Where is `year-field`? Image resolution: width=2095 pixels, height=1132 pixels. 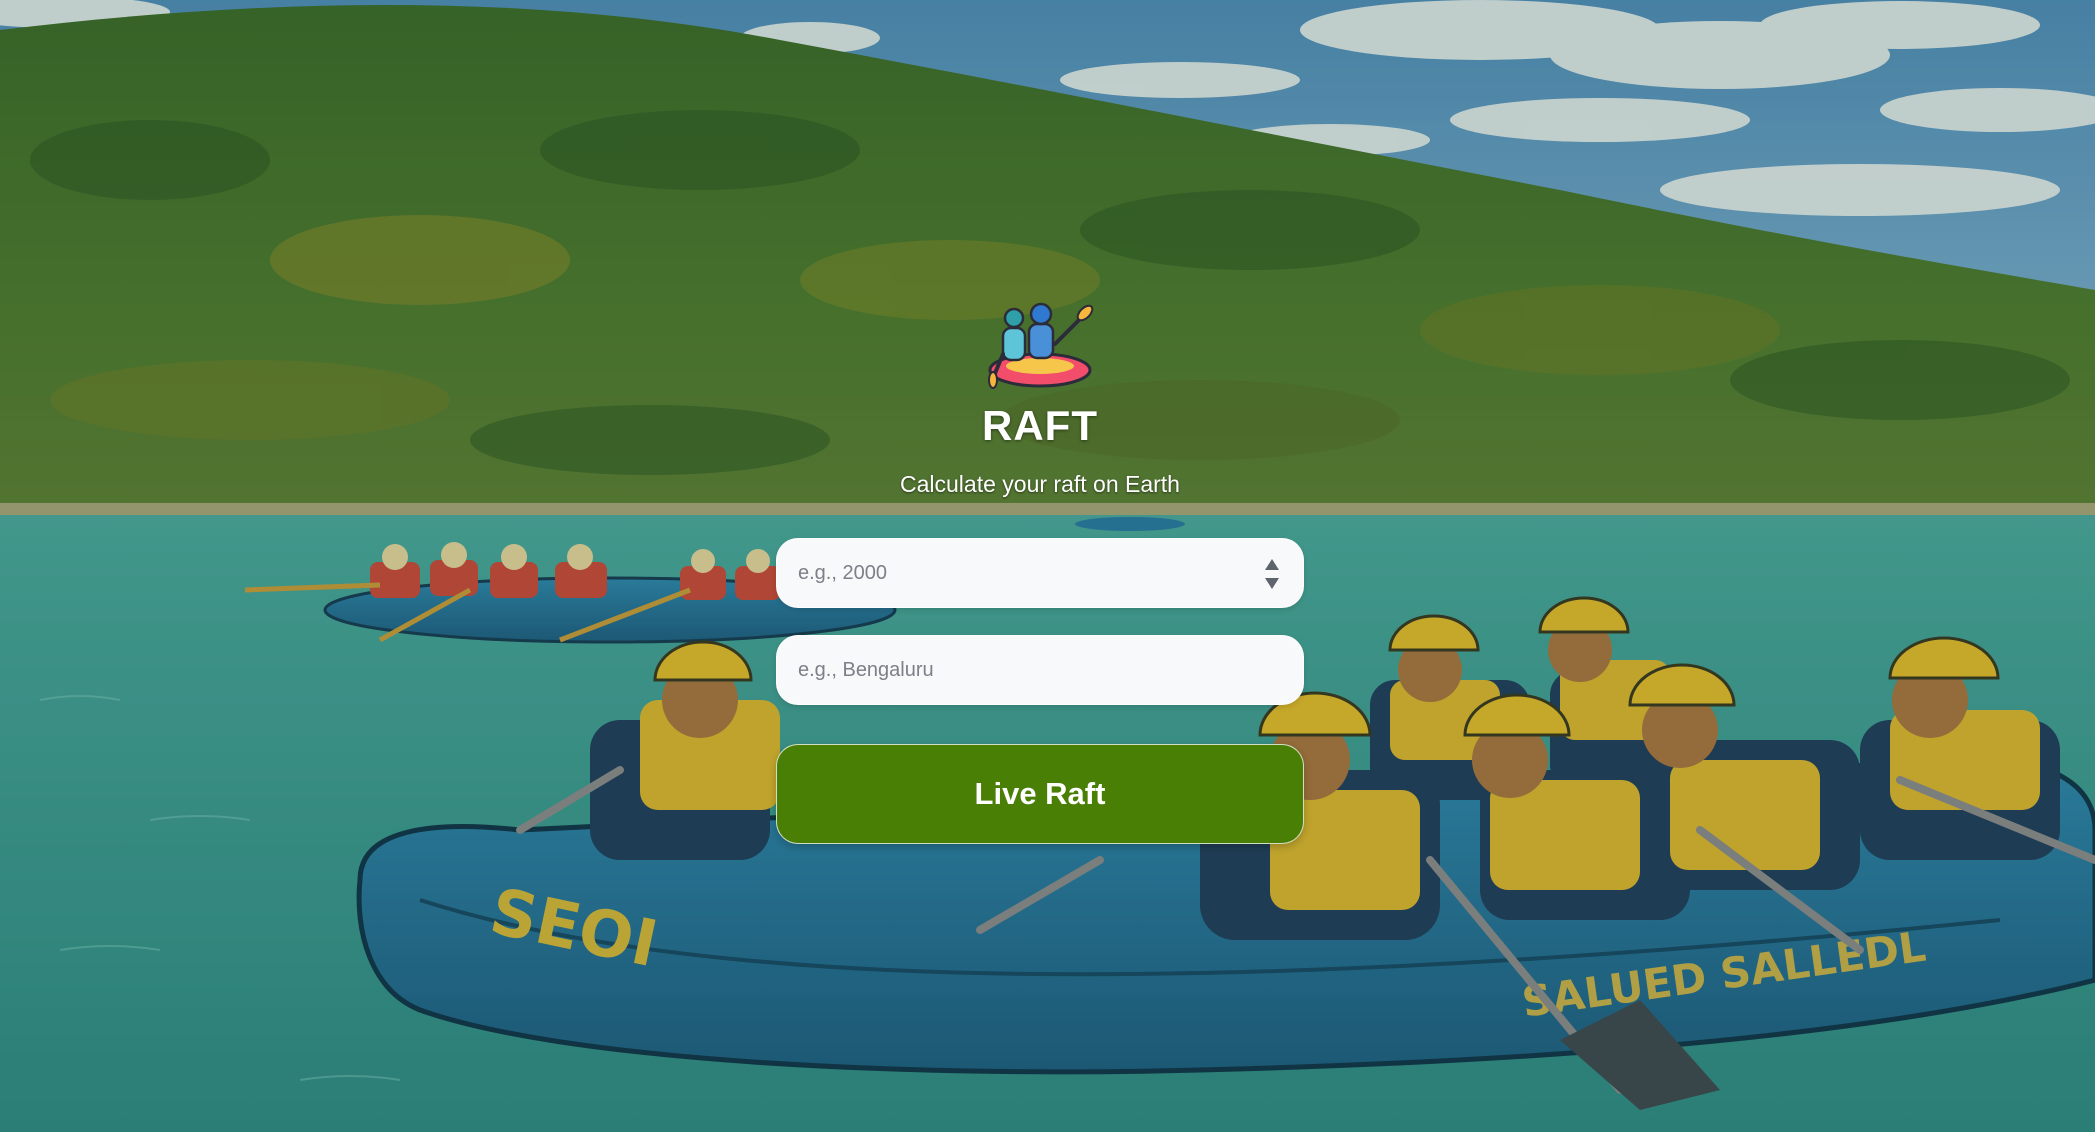 year-field is located at coordinates (1040, 573).